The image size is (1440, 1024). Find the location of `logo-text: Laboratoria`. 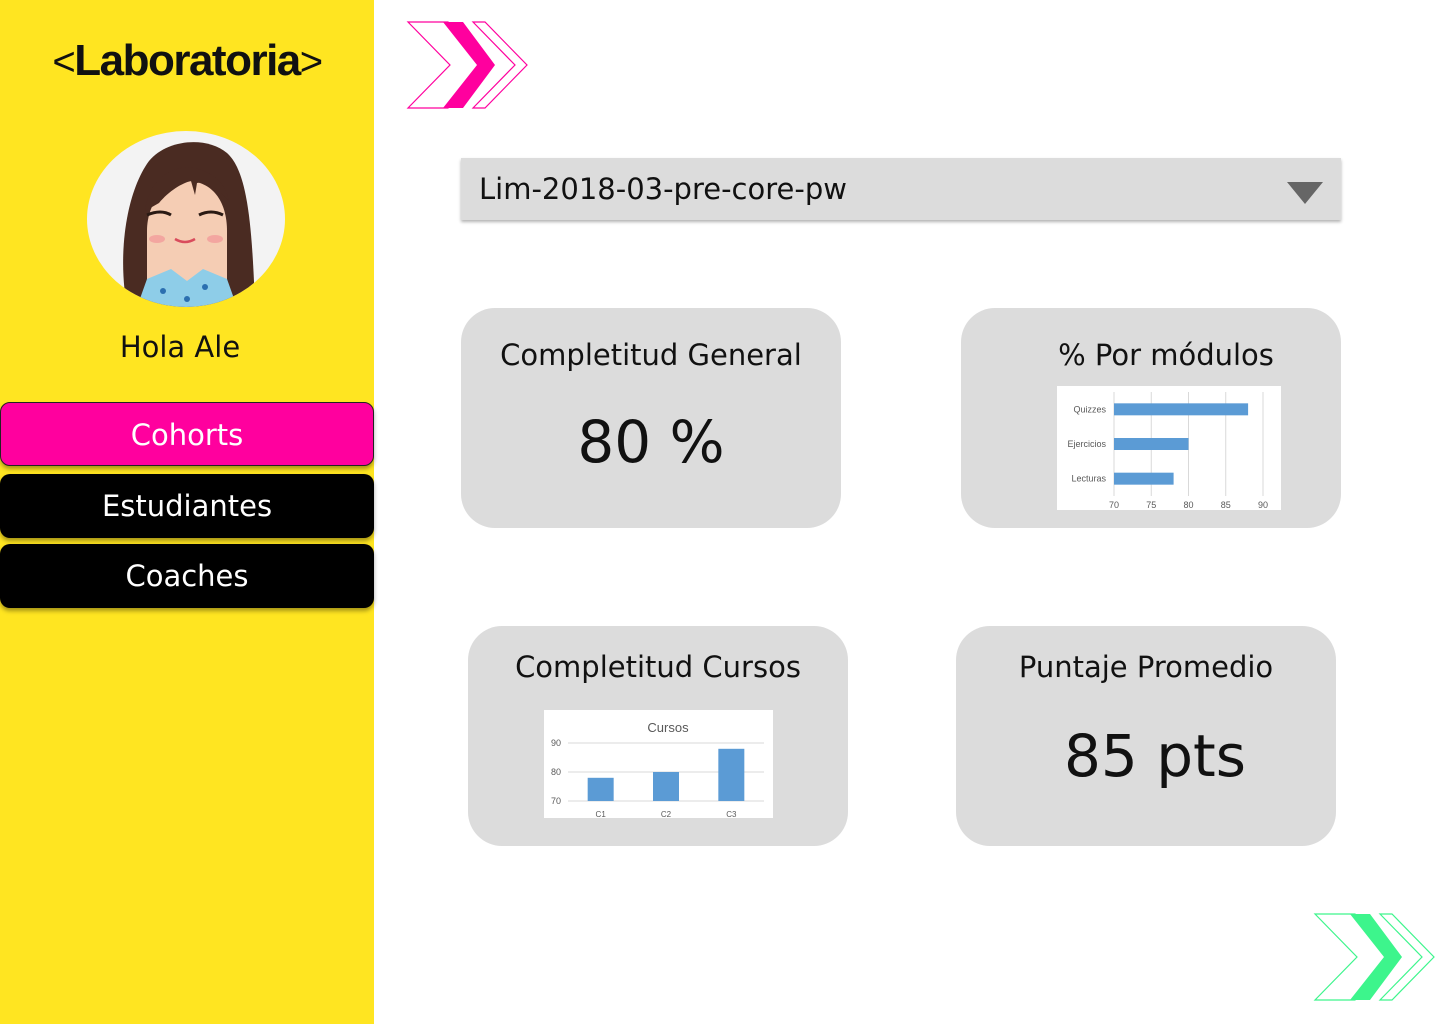

logo-text: Laboratoria is located at coordinates (187, 60).